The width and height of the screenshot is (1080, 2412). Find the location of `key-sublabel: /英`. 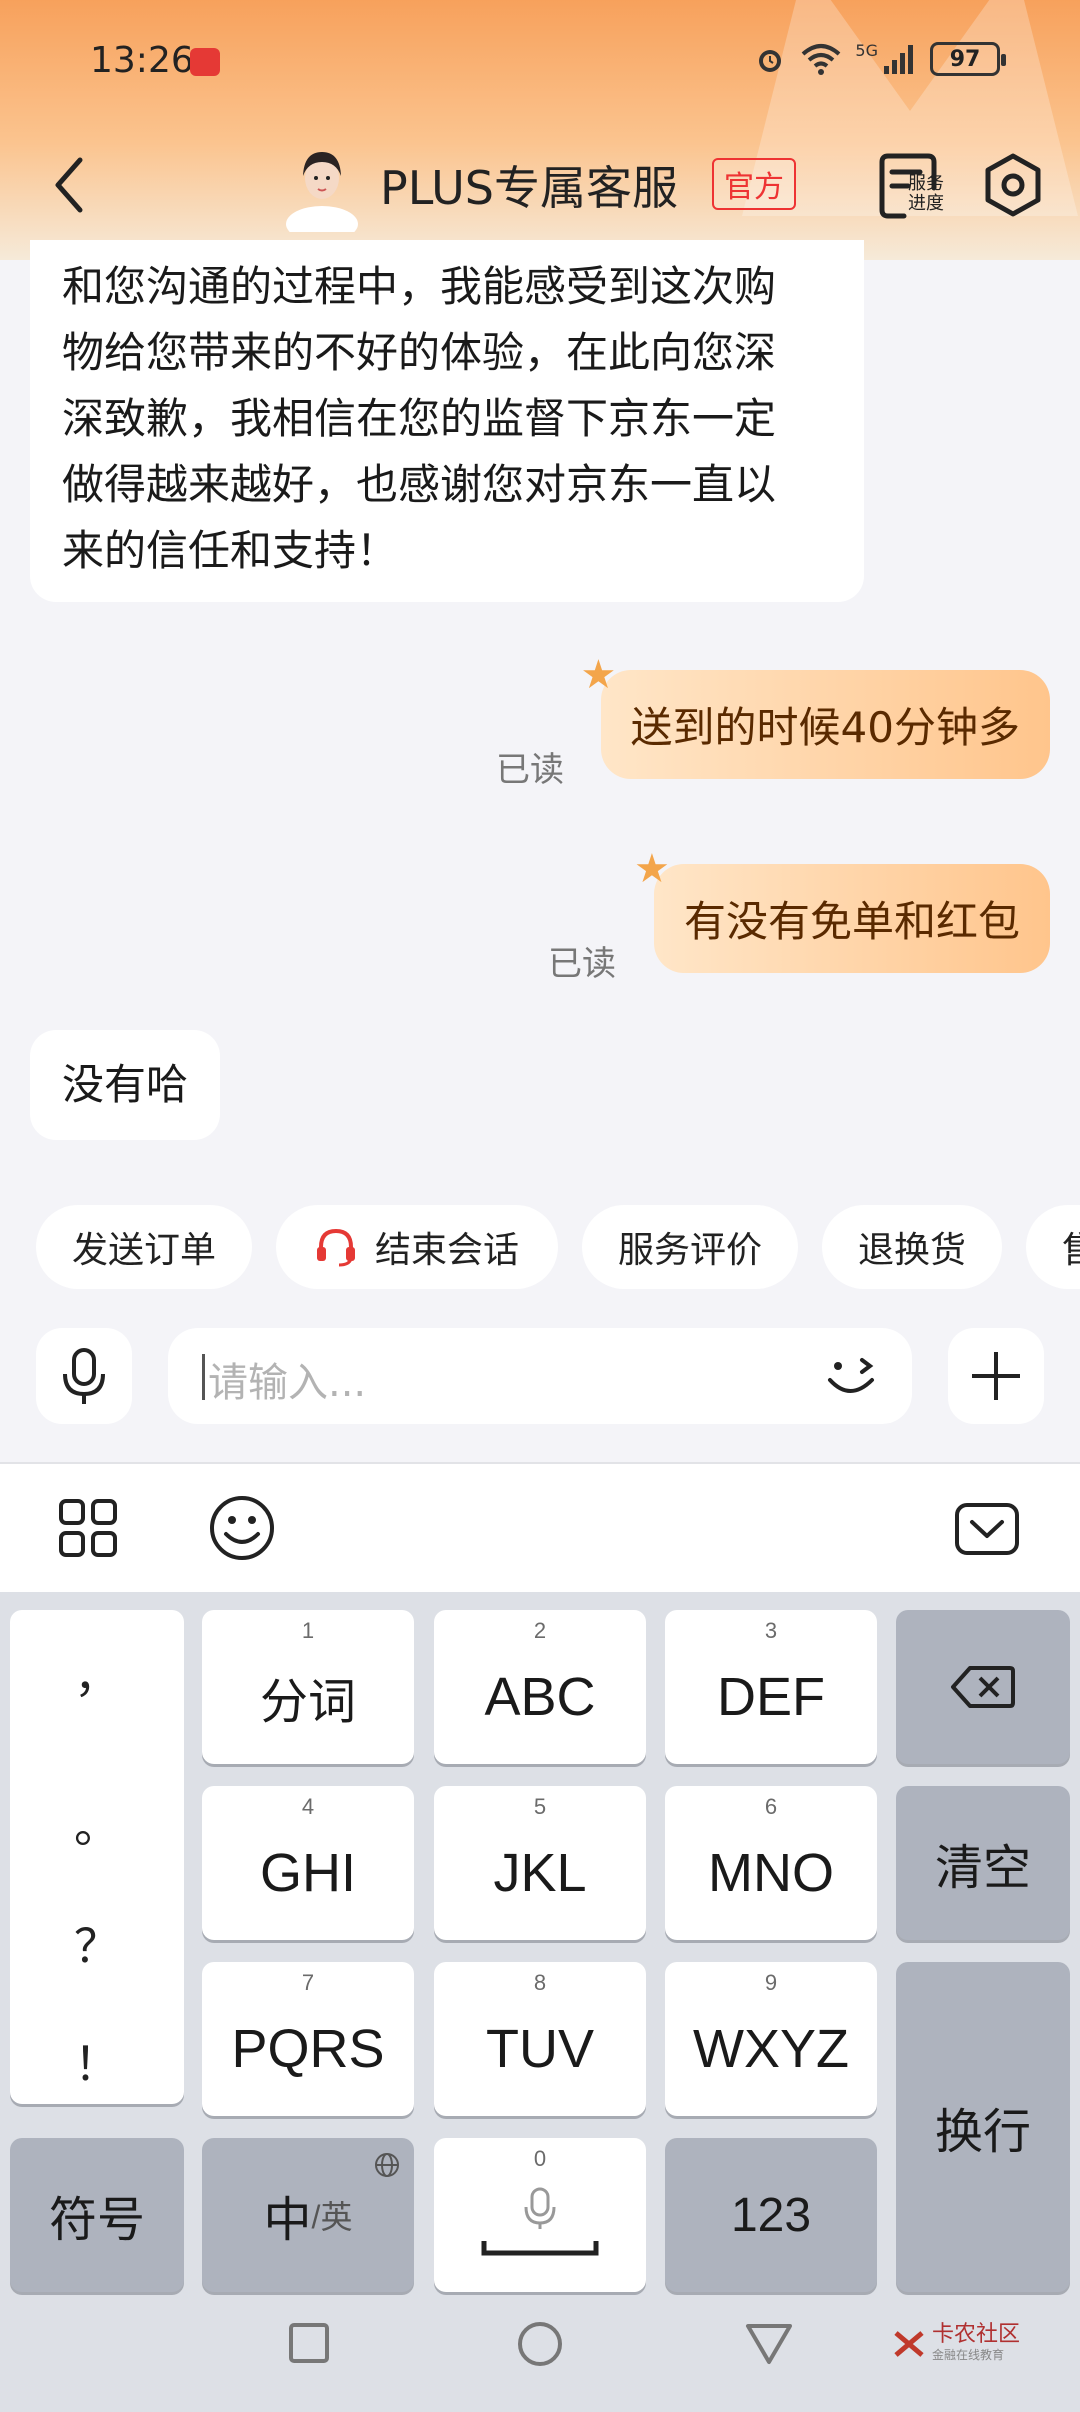

key-sublabel: /英 is located at coordinates (332, 2217).